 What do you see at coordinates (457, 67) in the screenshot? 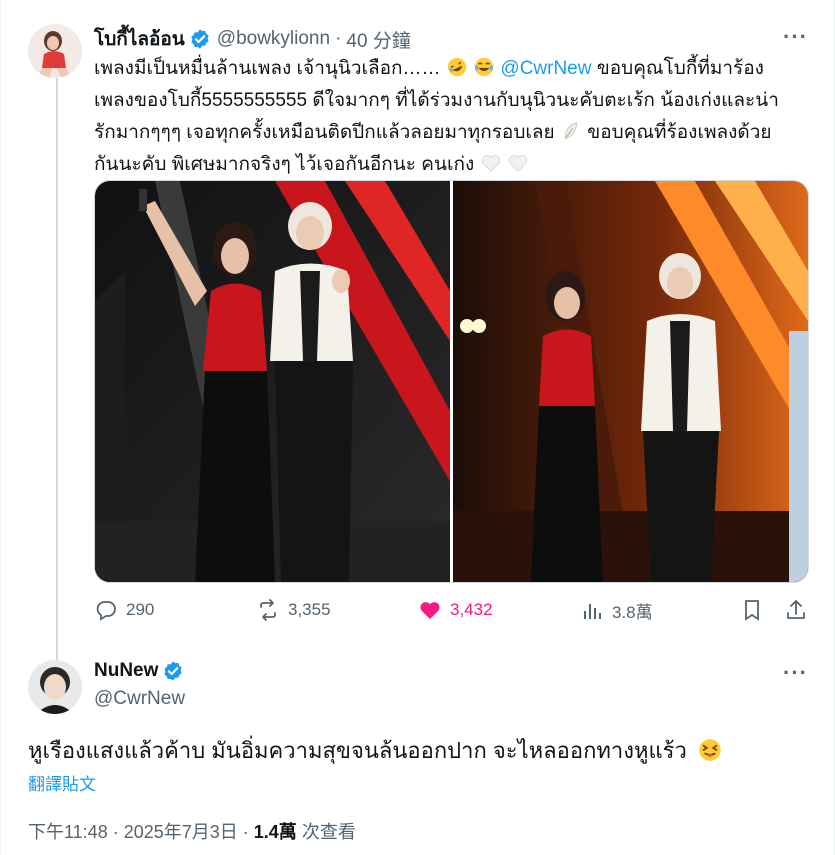
I see `rofl-emoji-icon` at bounding box center [457, 67].